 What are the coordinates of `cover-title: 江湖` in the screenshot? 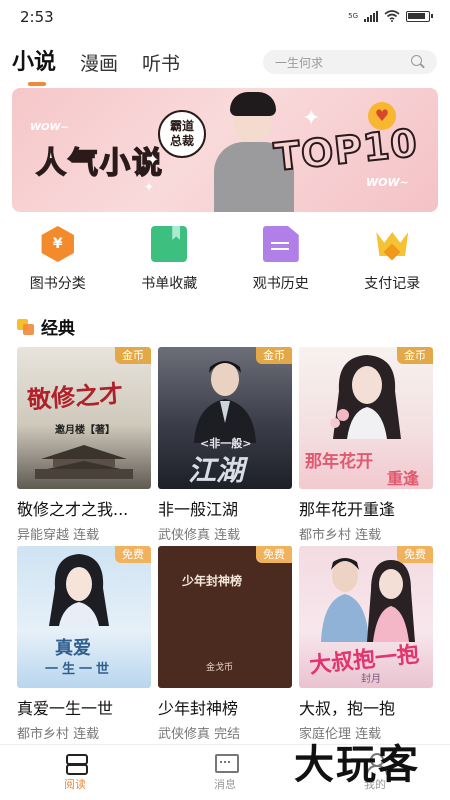 It's located at (216, 470).